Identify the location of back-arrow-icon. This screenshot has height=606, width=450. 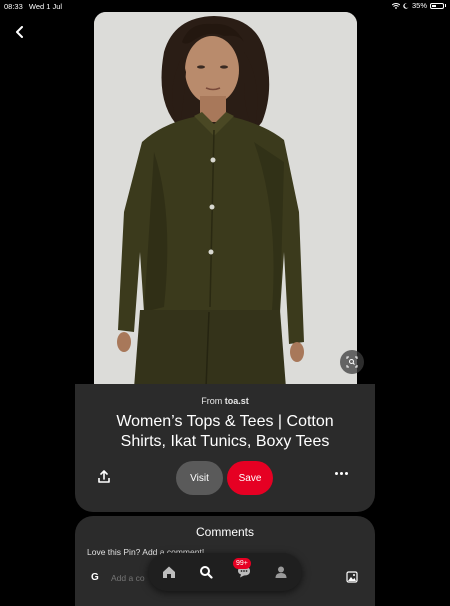
(19, 32).